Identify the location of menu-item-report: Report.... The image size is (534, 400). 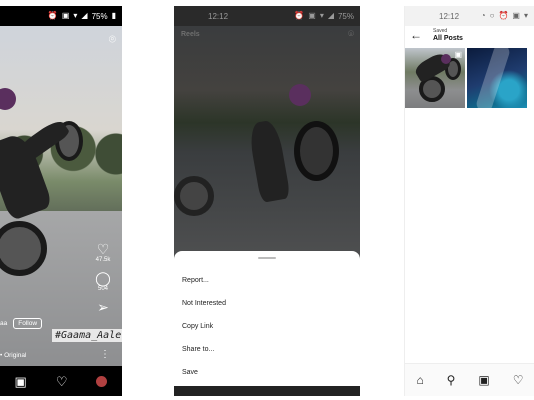
(195, 280).